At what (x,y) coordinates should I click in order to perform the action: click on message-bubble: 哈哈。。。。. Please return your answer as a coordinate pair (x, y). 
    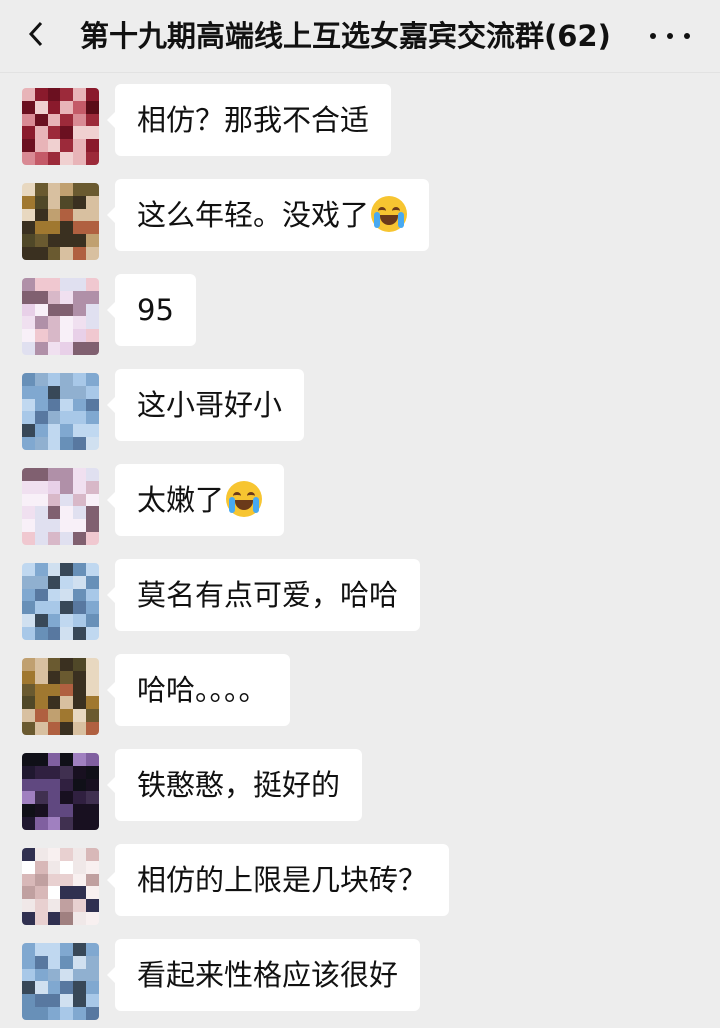
    Looking at the image, I should click on (198, 690).